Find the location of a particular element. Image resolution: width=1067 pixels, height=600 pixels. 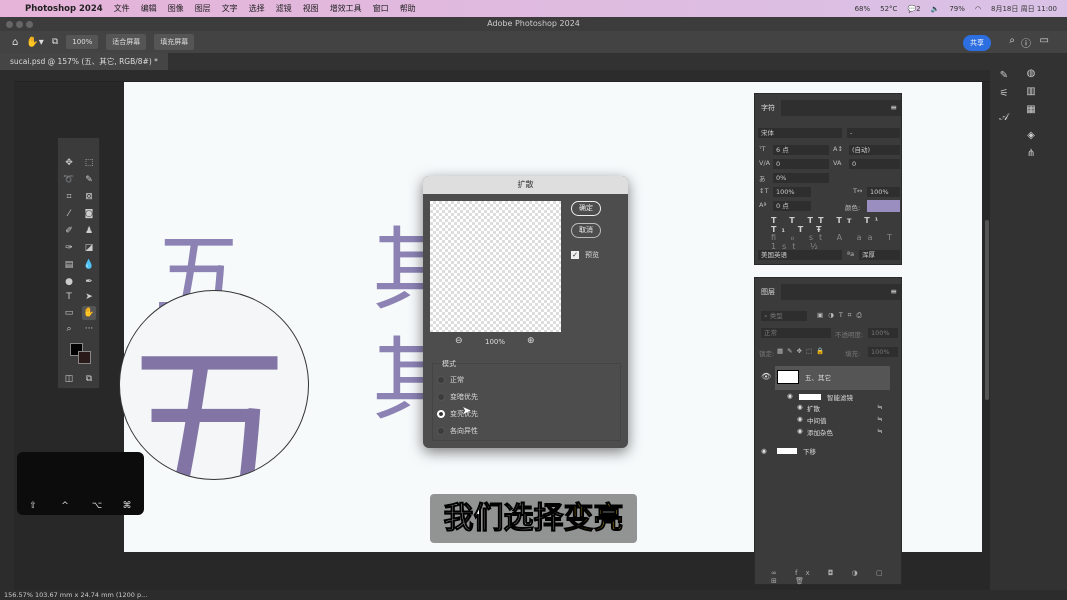

menu-layer: 图层 is located at coordinates (203, 8).